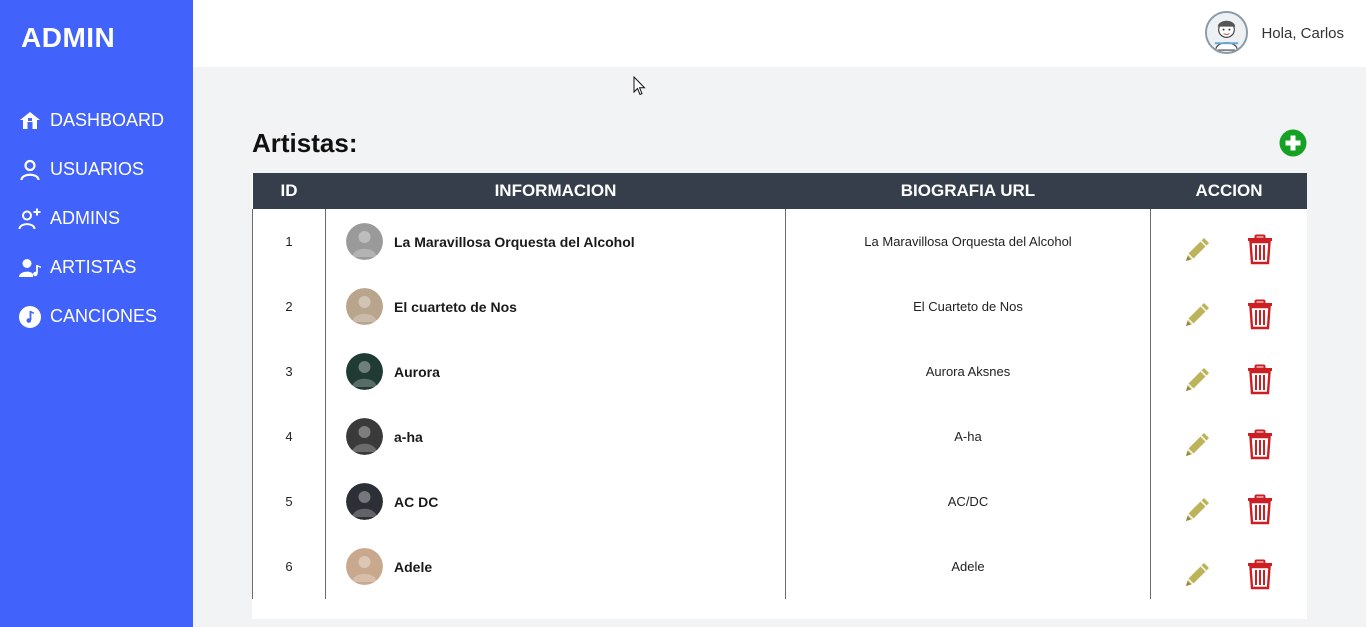 The image size is (1366, 627). I want to click on page-title: Artistas:, so click(305, 143).